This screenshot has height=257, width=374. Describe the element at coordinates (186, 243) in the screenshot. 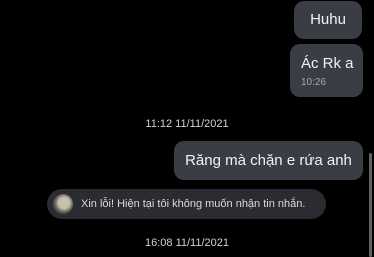

I see `date-separator: 16:08 11/11/2021` at that location.